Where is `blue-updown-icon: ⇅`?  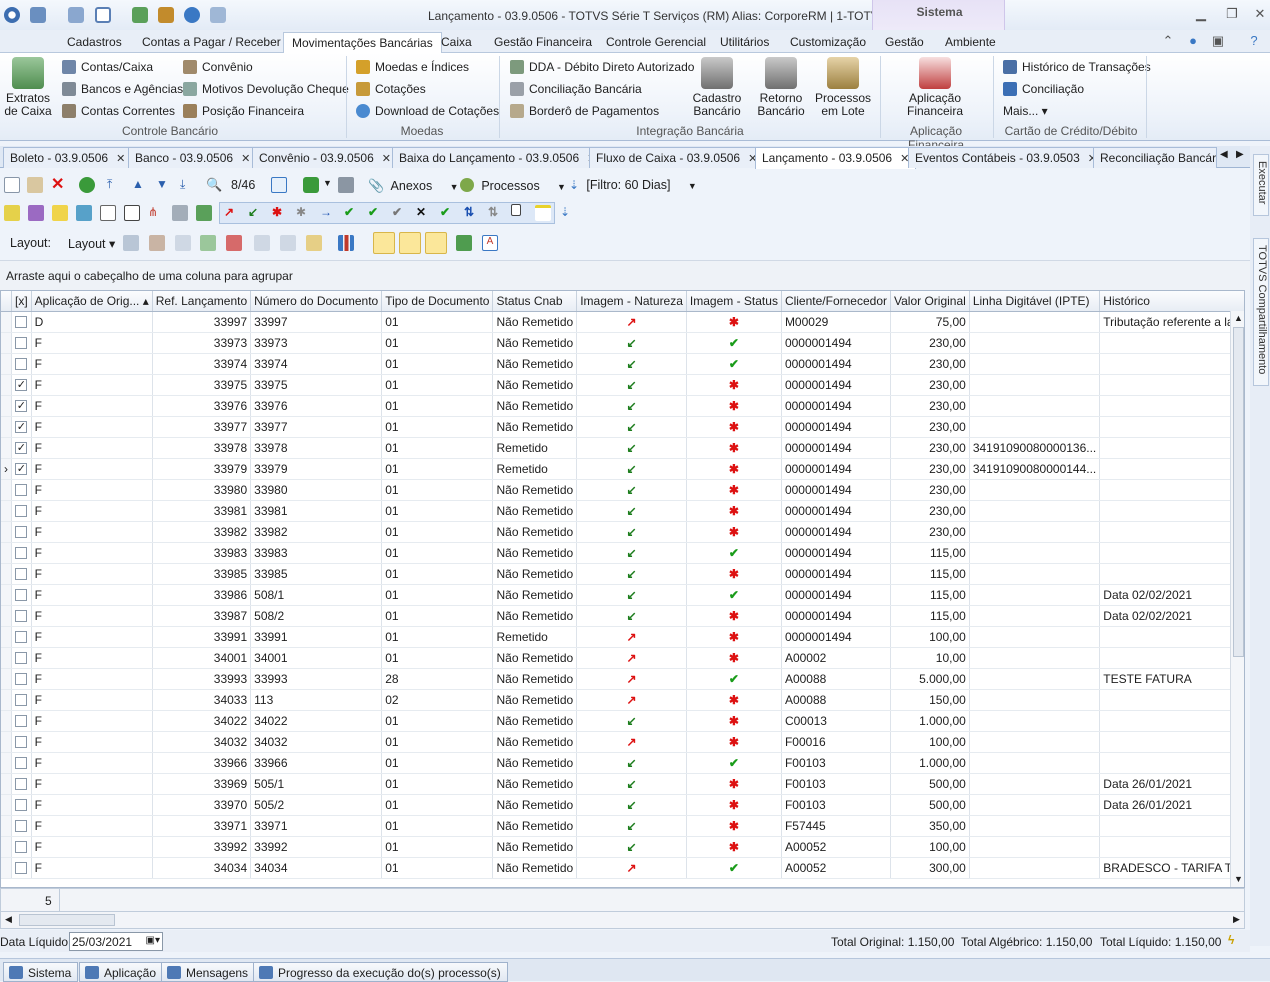
blue-updown-icon: ⇅ is located at coordinates (472, 213).